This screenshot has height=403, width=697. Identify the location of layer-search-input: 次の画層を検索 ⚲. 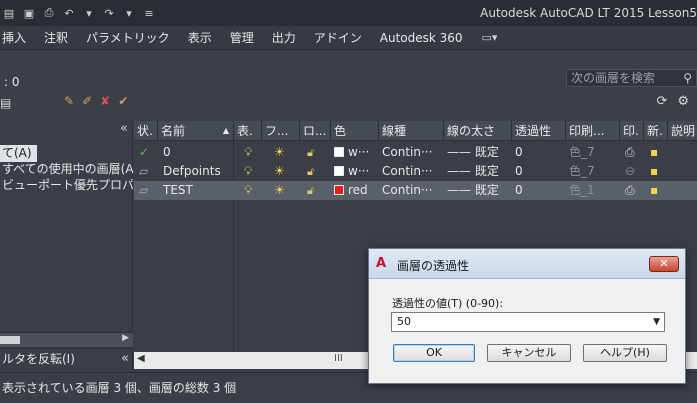
(631, 78).